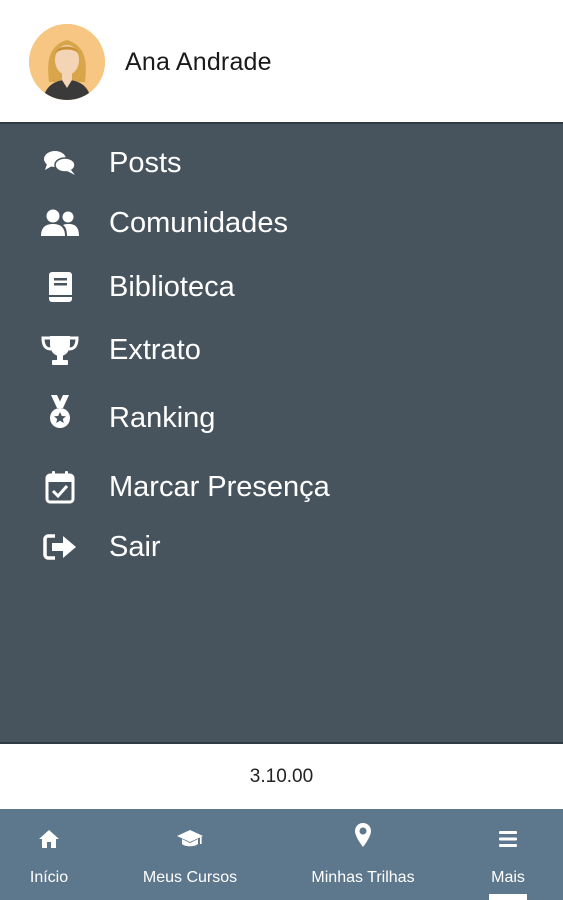 This screenshot has height=900, width=563. I want to click on menu-item-label: Extrato, so click(155, 350).